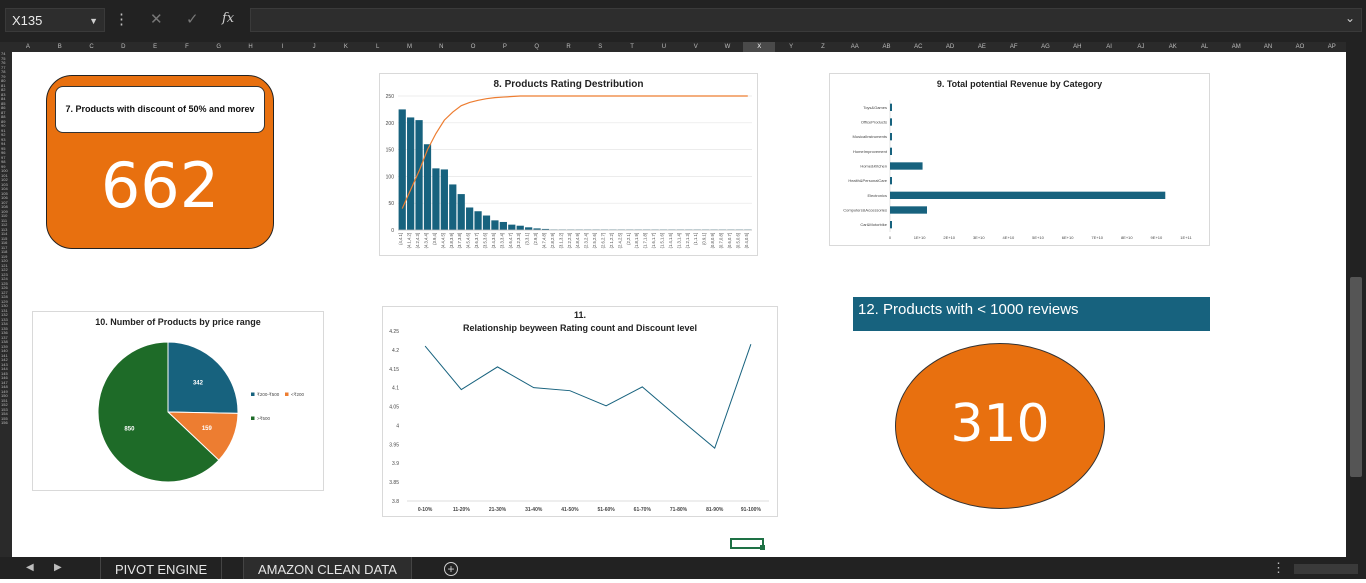 The image size is (1366, 583). Describe the element at coordinates (161, 568) in the screenshot. I see `tab-pivot-engine: PIVOT ENGINE` at that location.